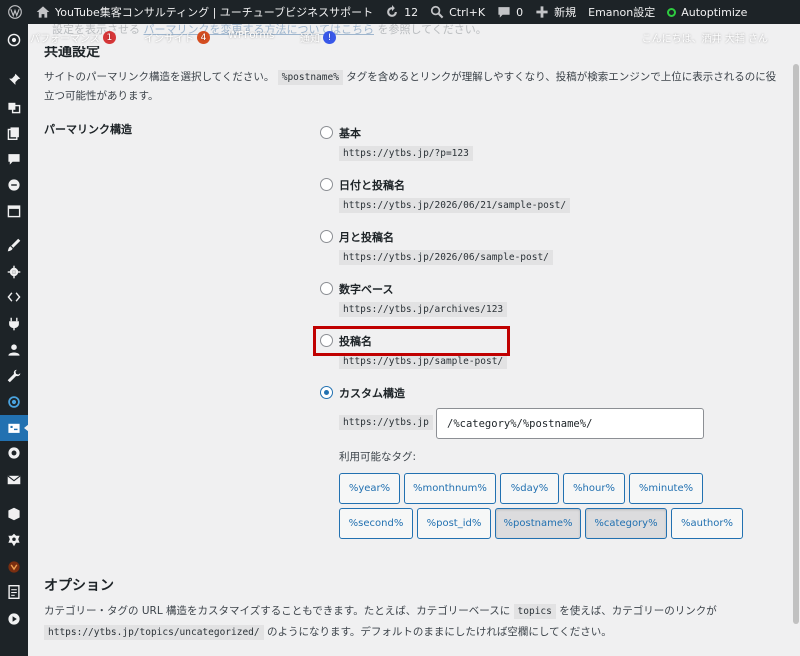 Image resolution: width=800 pixels, height=656 pixels. I want to click on media-icon, so click(14, 107).